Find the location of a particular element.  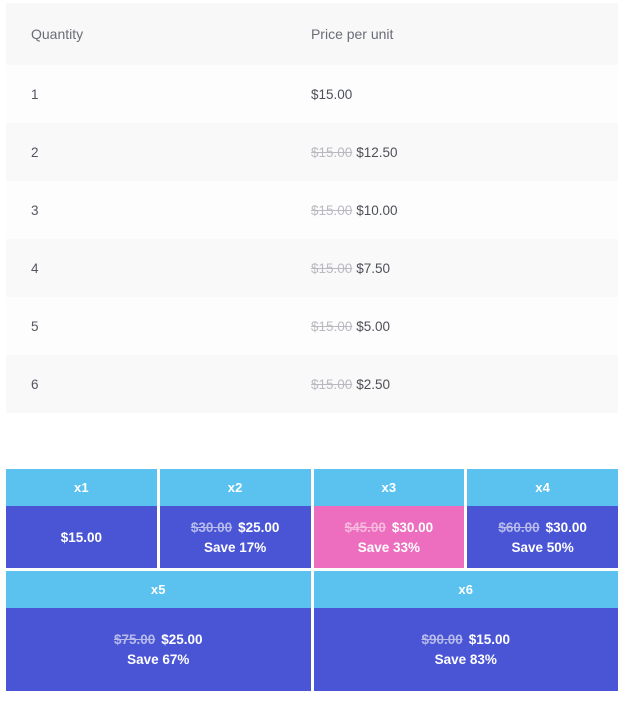

tier-card-x6: x6 $90.00 $15.00 Save 83% is located at coordinates (465, 631).